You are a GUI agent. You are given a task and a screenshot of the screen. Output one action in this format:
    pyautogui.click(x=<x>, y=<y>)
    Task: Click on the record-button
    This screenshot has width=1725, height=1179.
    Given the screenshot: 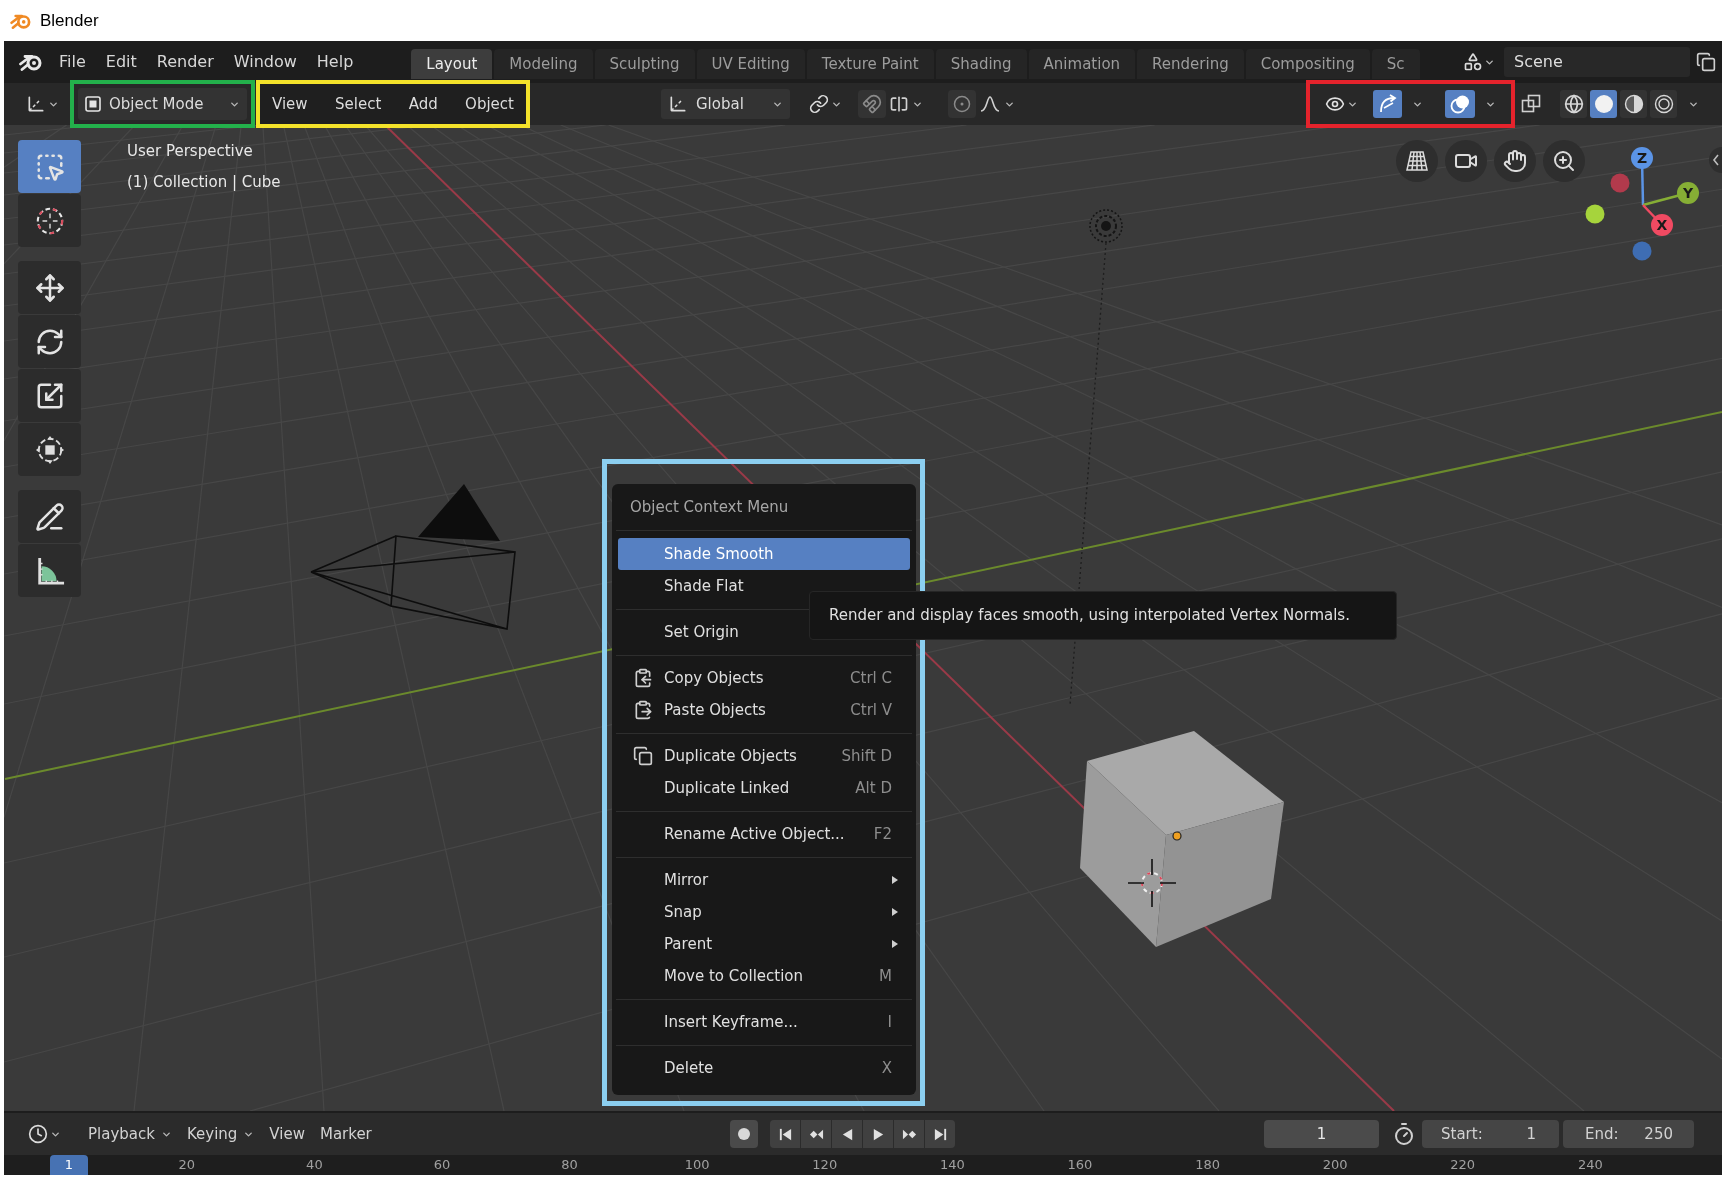 What is the action you would take?
    pyautogui.click(x=744, y=1134)
    